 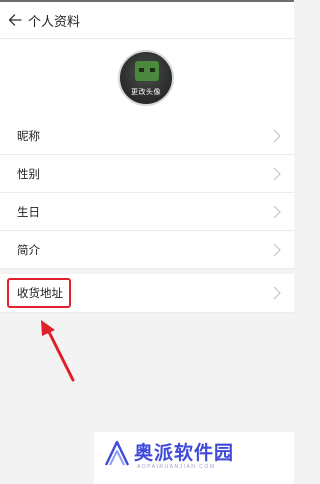 What do you see at coordinates (184, 453) in the screenshot?
I see `watermark-brand: 奥派软件园` at bounding box center [184, 453].